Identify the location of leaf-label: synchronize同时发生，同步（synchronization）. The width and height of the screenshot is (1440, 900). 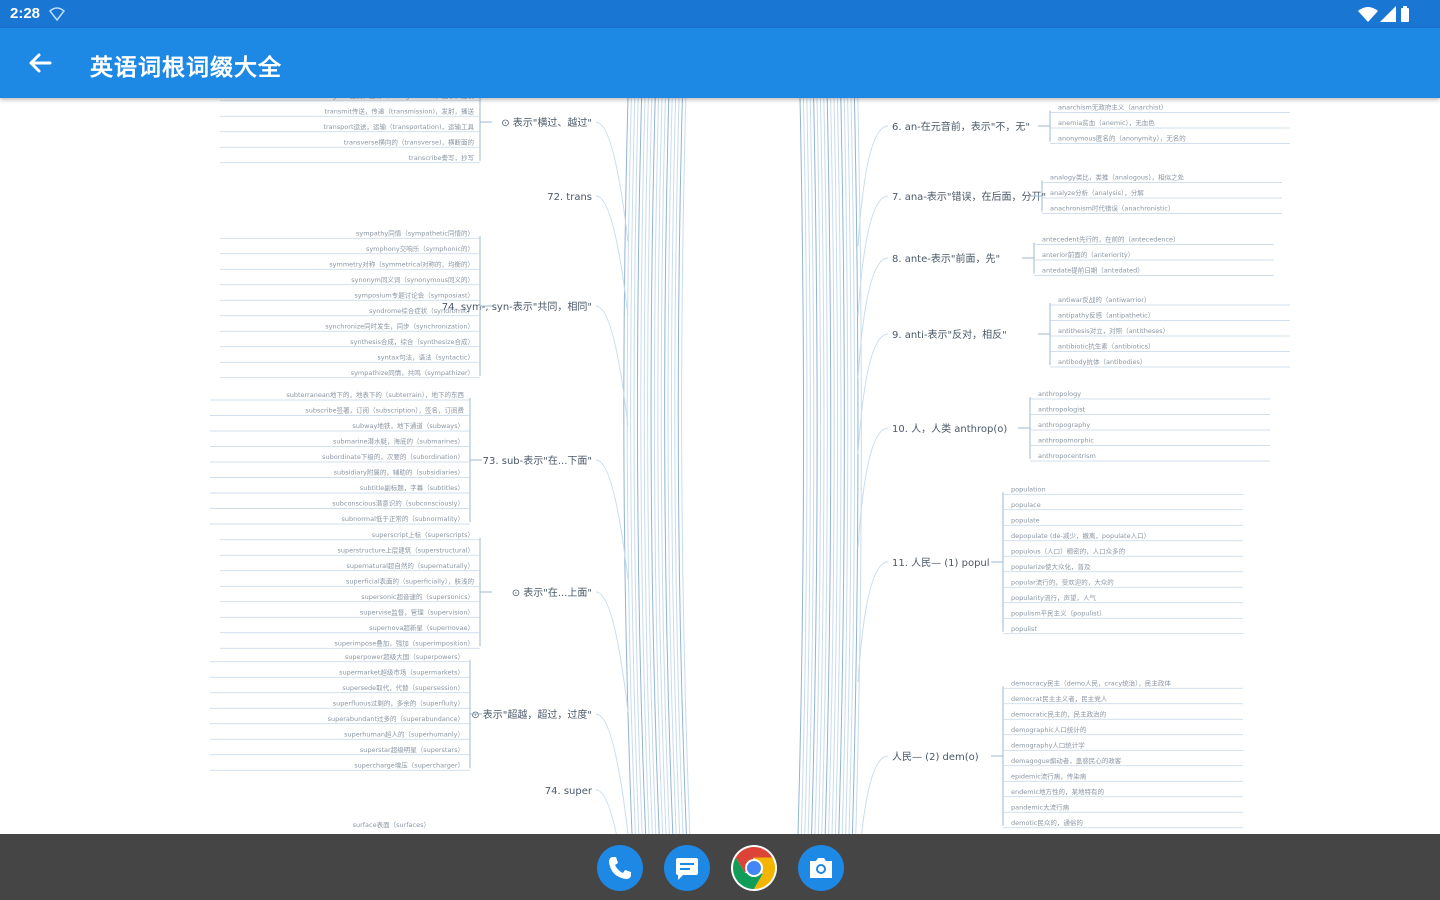
(399, 325).